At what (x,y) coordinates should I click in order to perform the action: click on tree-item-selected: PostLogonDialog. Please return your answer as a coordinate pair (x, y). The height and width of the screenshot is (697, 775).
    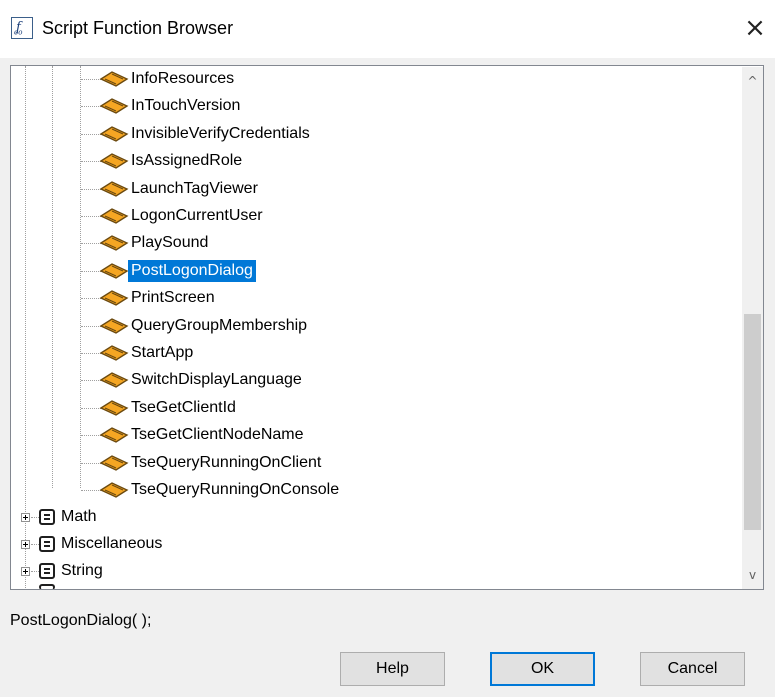
    Looking at the image, I should click on (192, 270).